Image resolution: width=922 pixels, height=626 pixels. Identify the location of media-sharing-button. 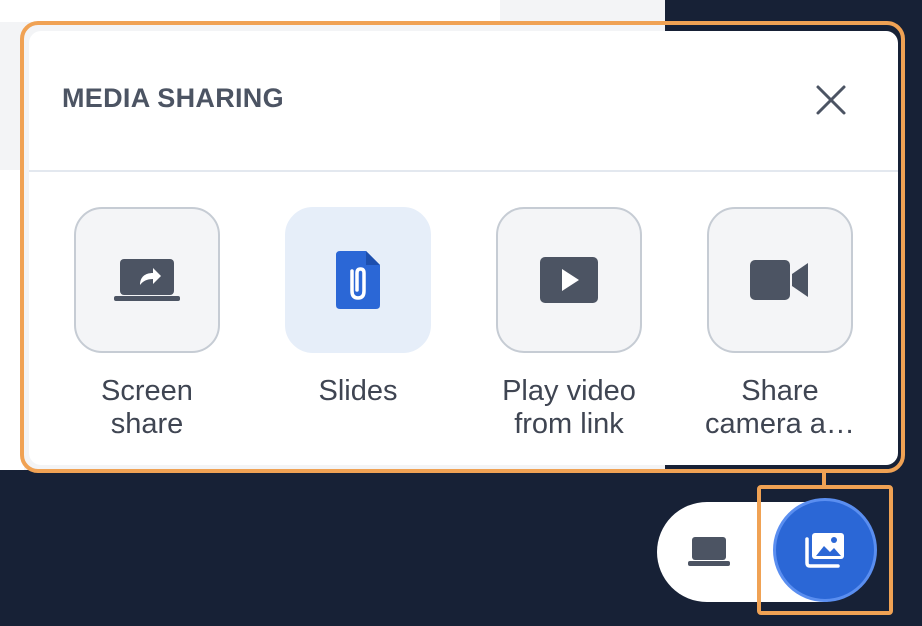
(825, 550).